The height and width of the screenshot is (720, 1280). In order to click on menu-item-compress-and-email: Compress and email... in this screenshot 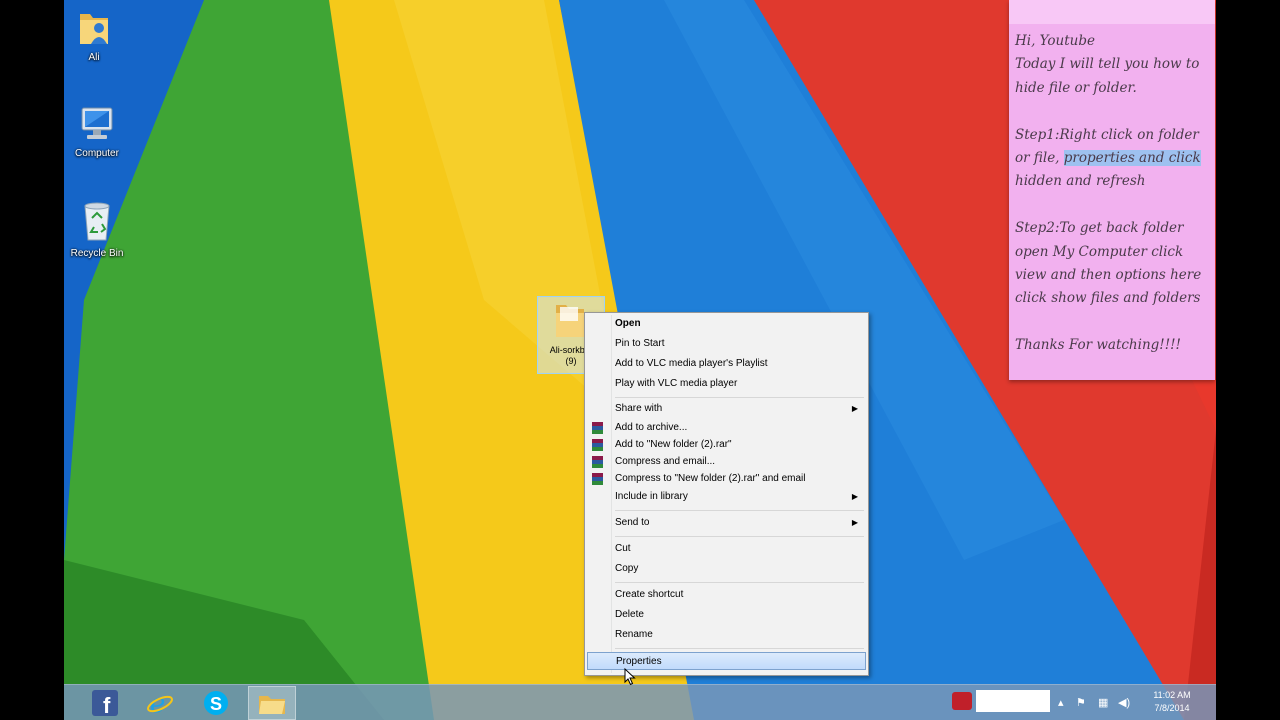, I will do `click(726, 462)`.